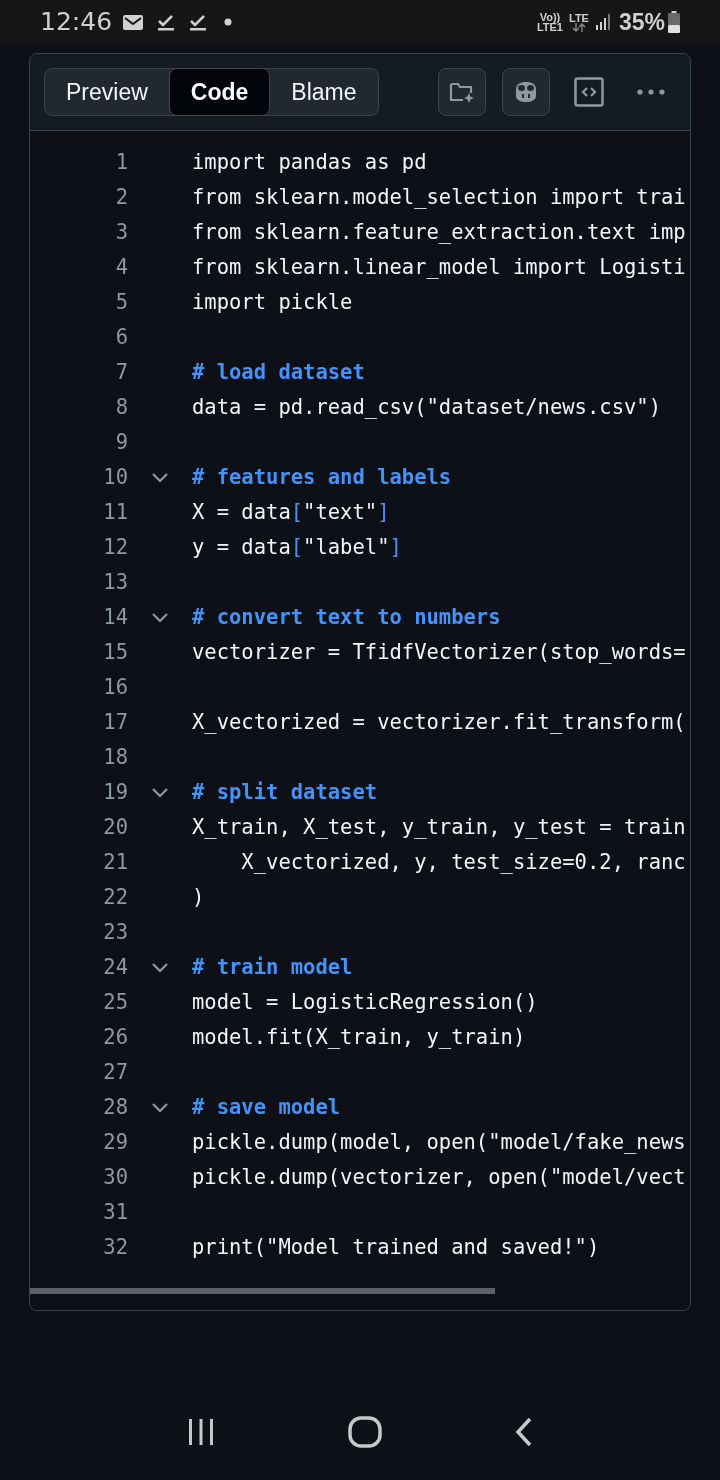  I want to click on code-line: print("Model trained and saved!"), so click(396, 1248).